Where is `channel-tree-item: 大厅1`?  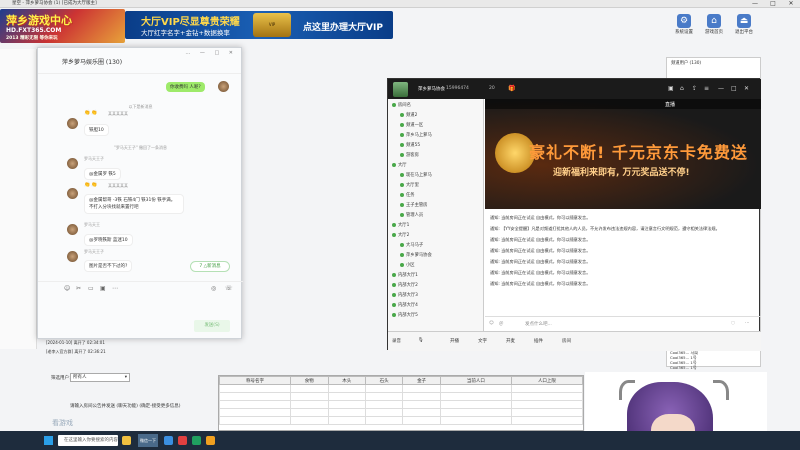
channel-tree-item: 大厅1 is located at coordinates (400, 225).